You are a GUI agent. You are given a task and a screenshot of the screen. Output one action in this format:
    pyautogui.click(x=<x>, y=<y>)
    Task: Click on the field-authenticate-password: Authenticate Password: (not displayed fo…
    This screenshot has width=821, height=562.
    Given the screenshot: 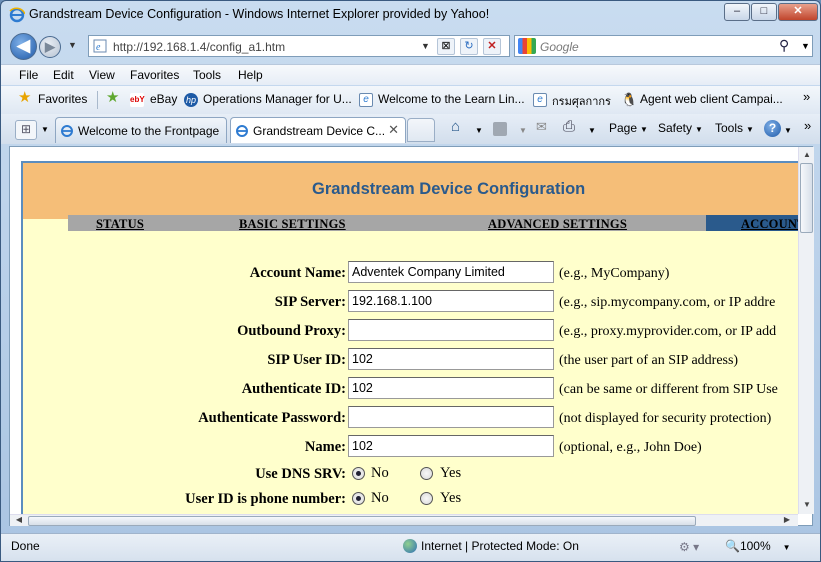 What is the action you would take?
    pyautogui.click(x=410, y=418)
    